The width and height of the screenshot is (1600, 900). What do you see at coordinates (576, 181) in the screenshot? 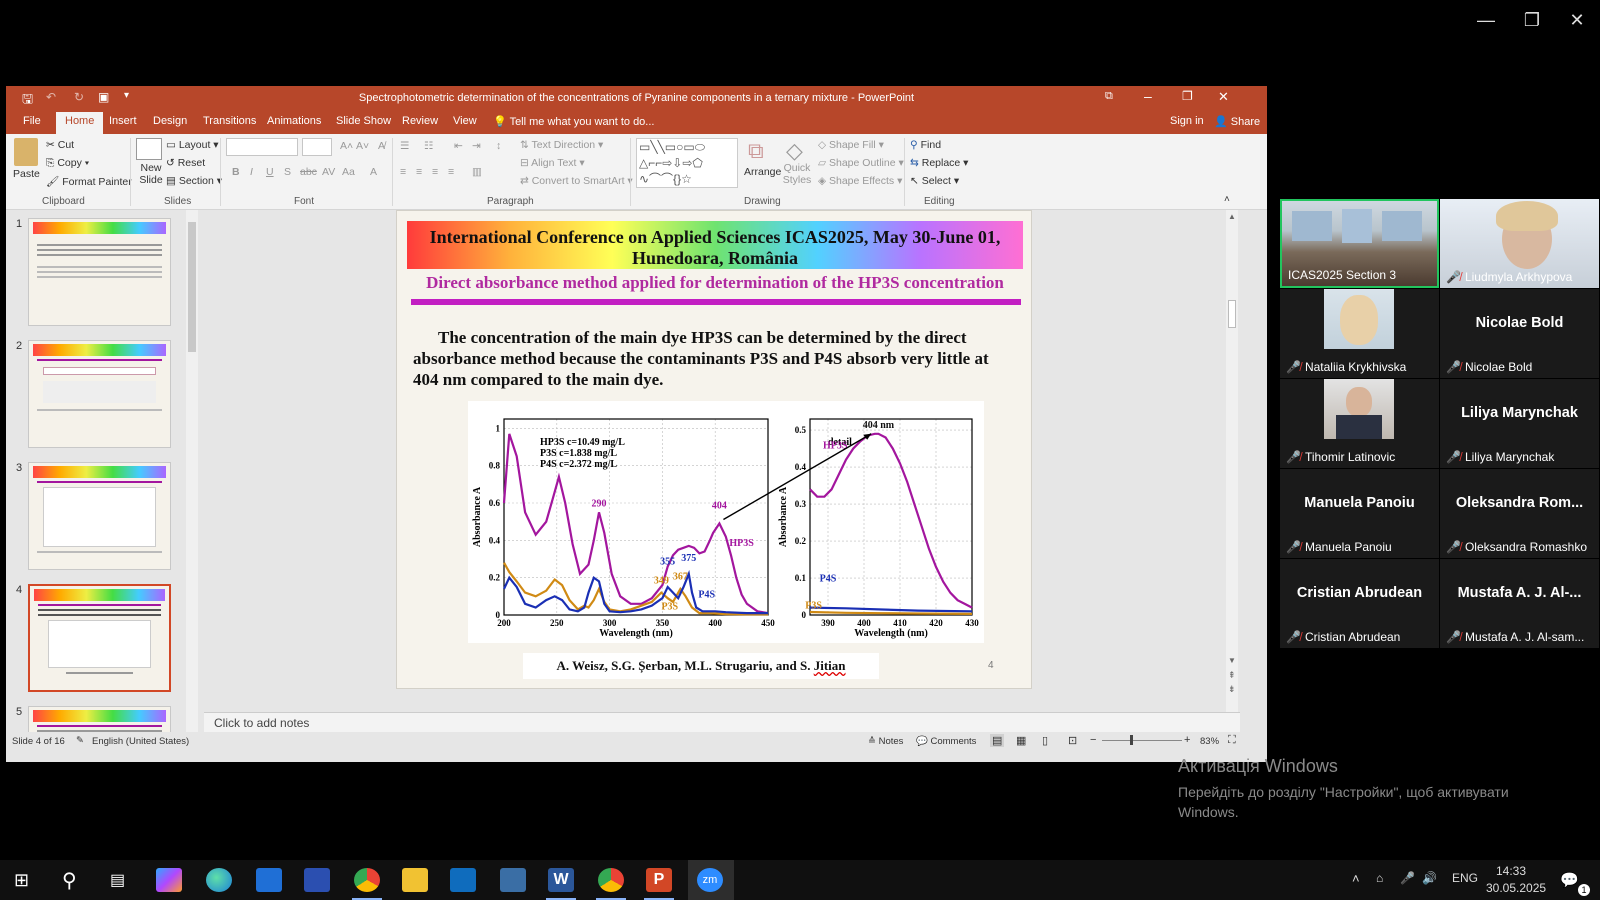
I see `convert-smartart-button: ⇄ Convert to SmartArt ▾` at bounding box center [576, 181].